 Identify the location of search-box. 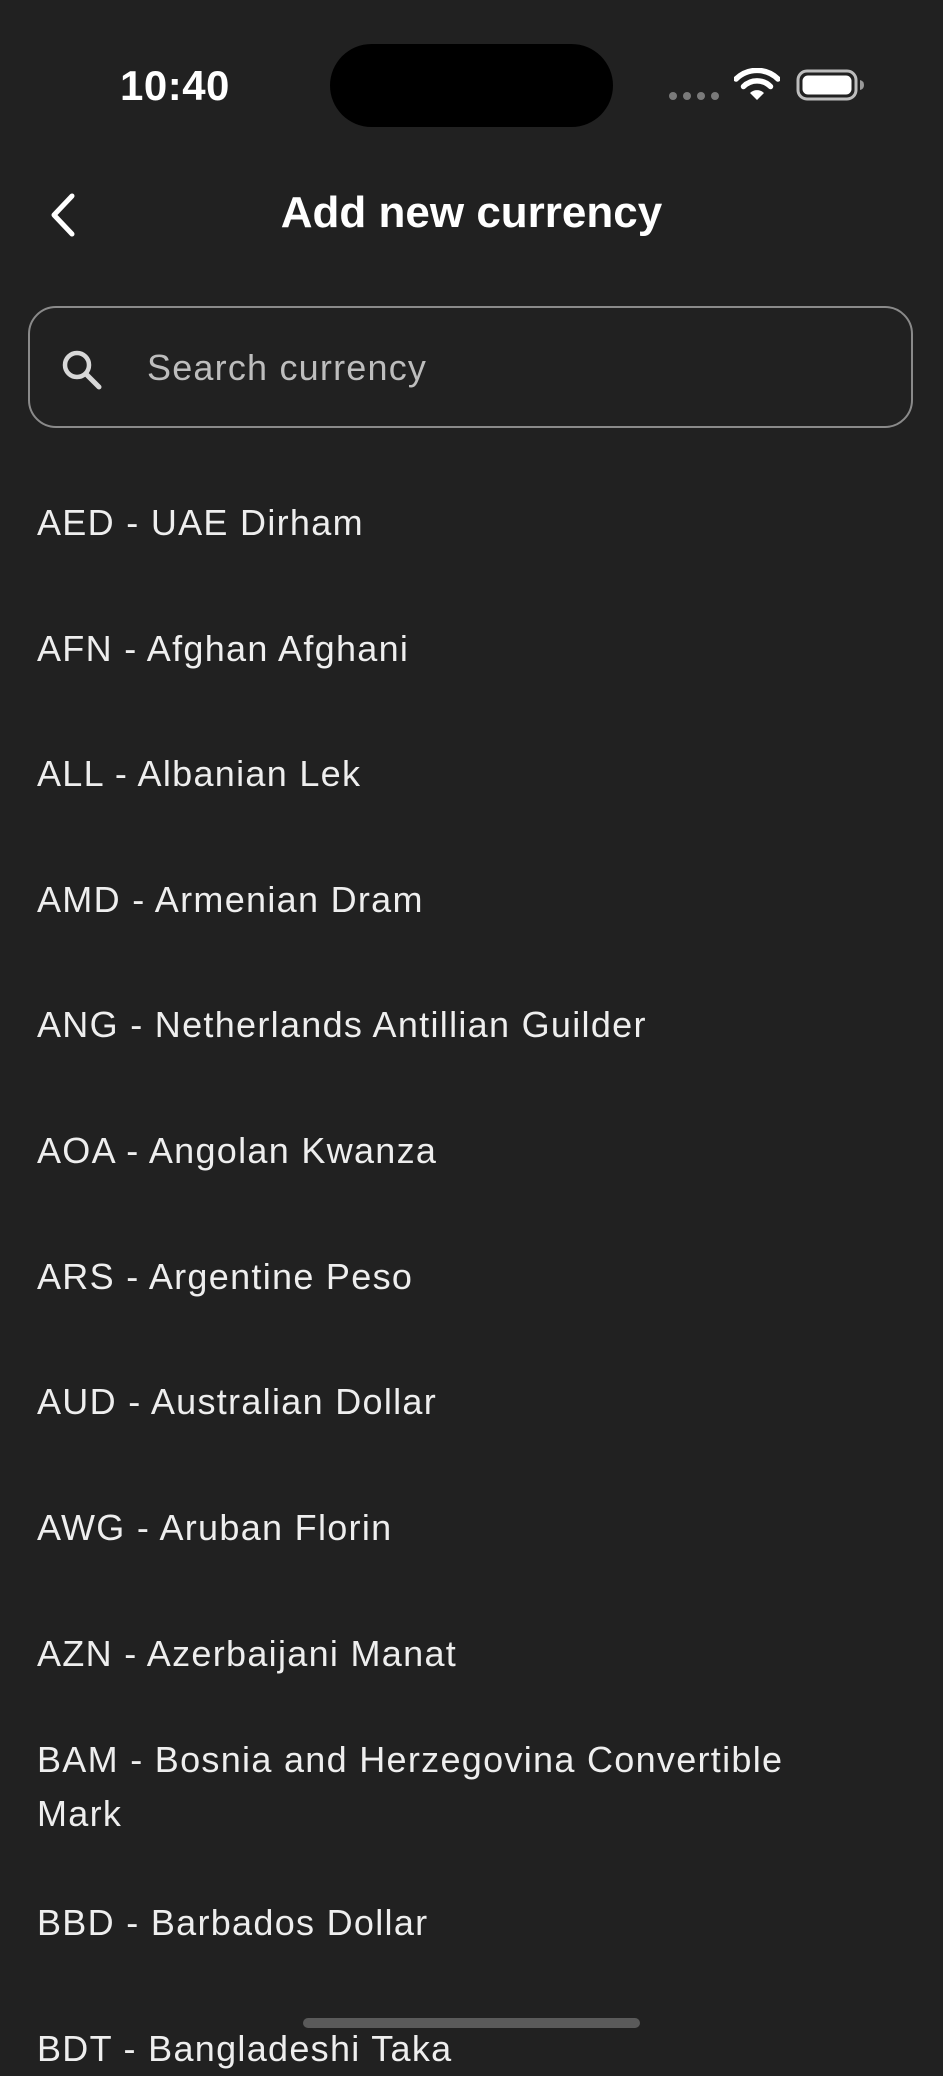
(470, 367).